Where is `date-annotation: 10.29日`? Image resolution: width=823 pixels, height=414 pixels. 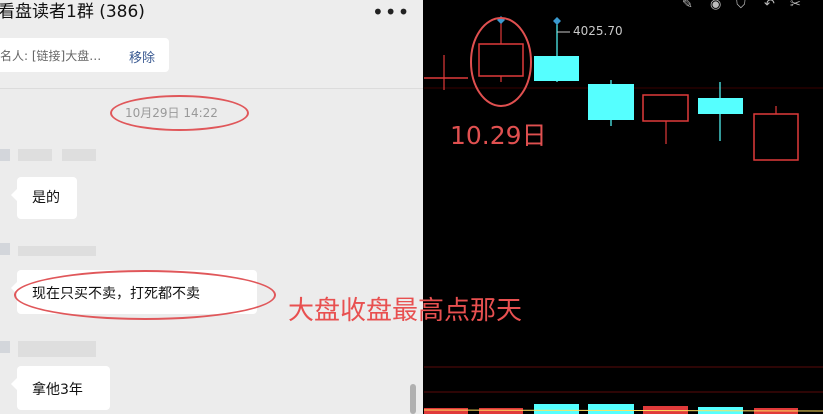
date-annotation: 10.29日 is located at coordinates (498, 135).